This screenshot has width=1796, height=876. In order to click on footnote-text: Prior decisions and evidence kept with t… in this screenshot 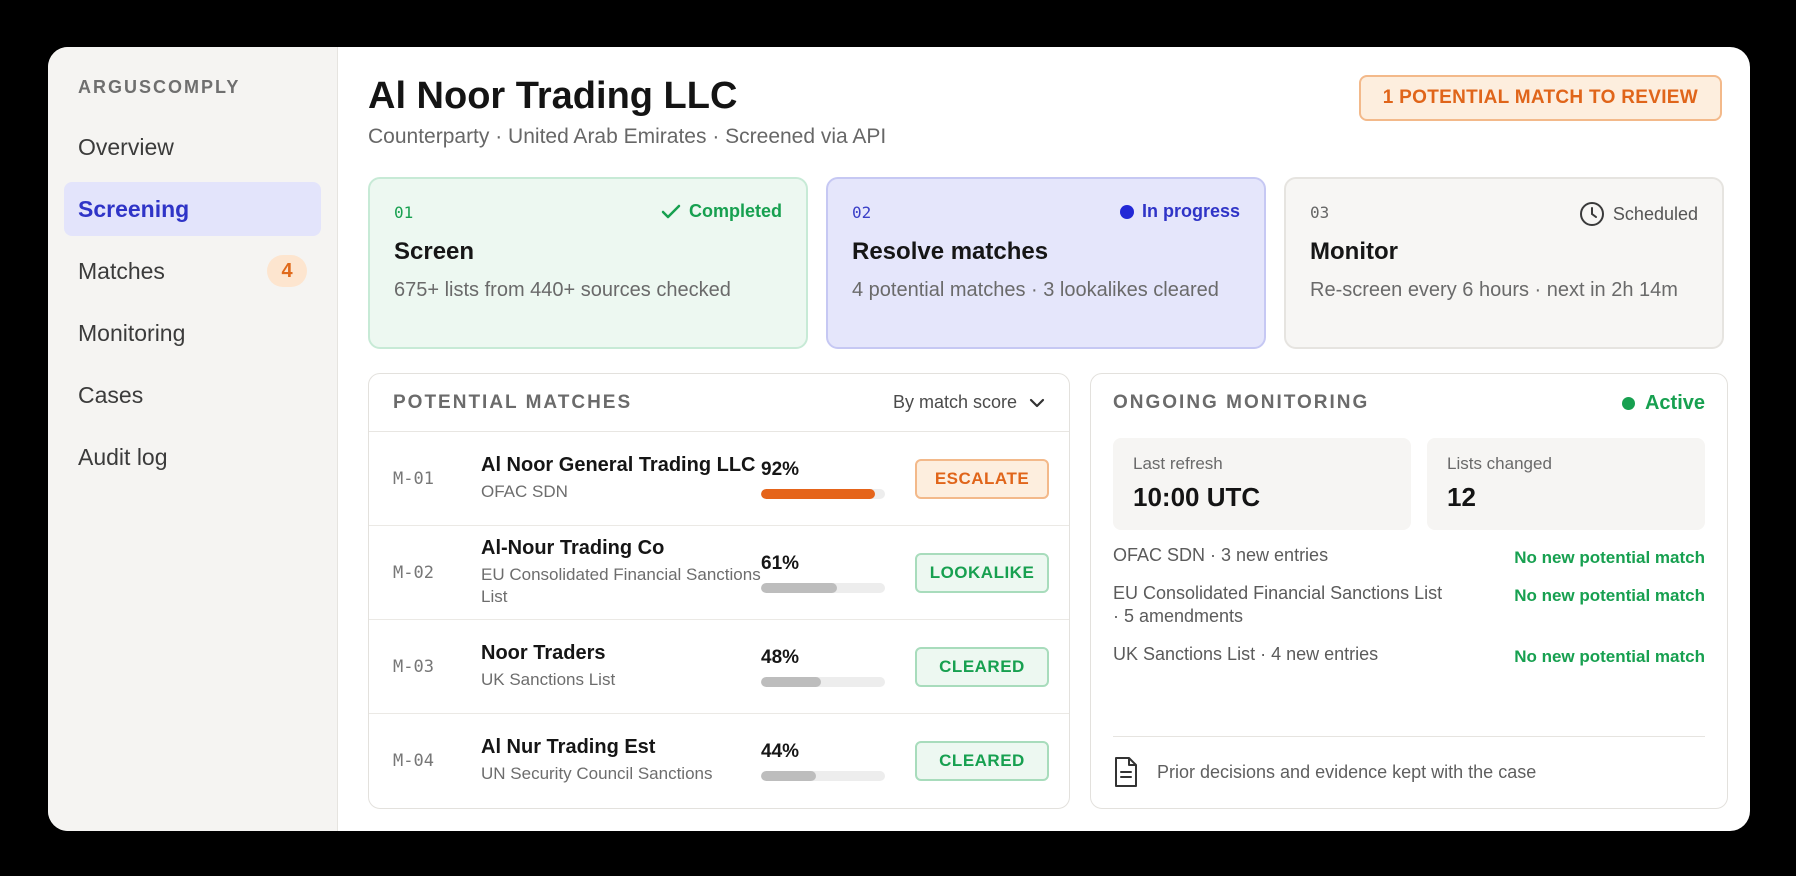, I will do `click(1347, 771)`.